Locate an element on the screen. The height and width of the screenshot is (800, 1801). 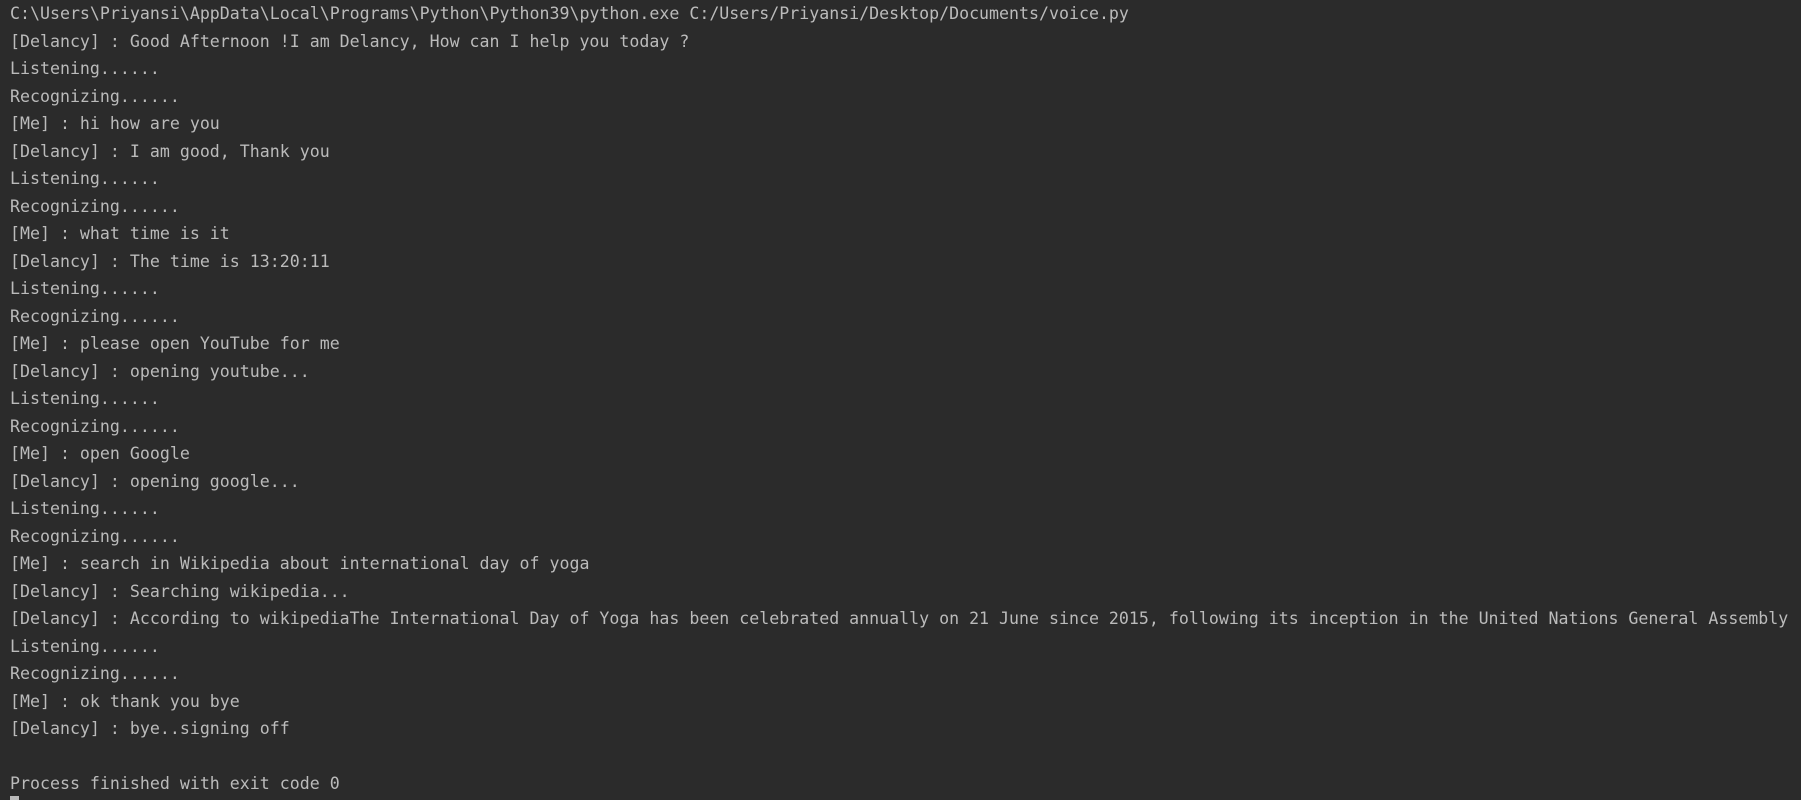
process-exit-line: Process finished with exit code 0 is located at coordinates (175, 783).